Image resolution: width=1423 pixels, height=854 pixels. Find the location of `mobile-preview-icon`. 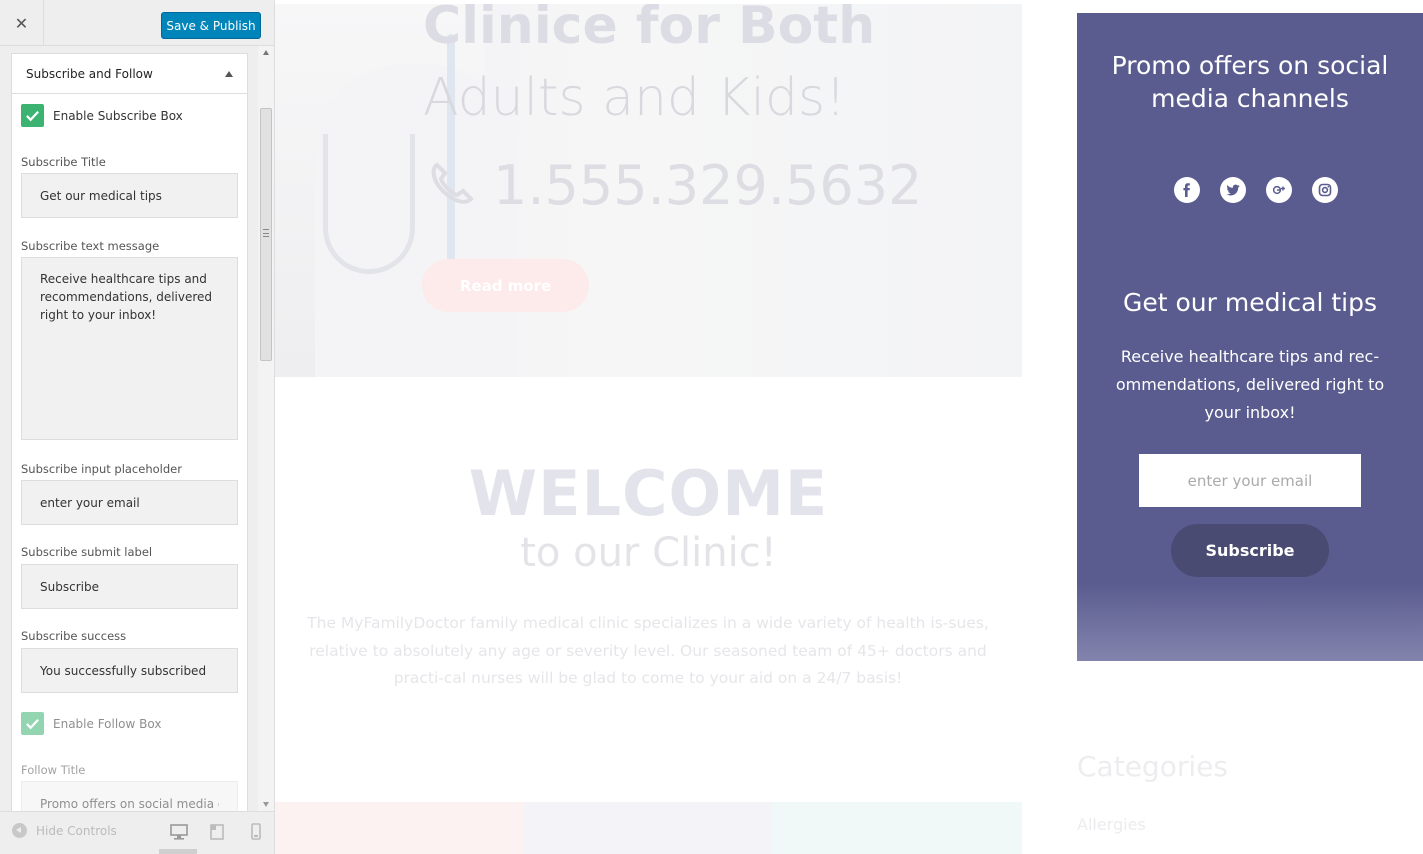

mobile-preview-icon is located at coordinates (256, 832).